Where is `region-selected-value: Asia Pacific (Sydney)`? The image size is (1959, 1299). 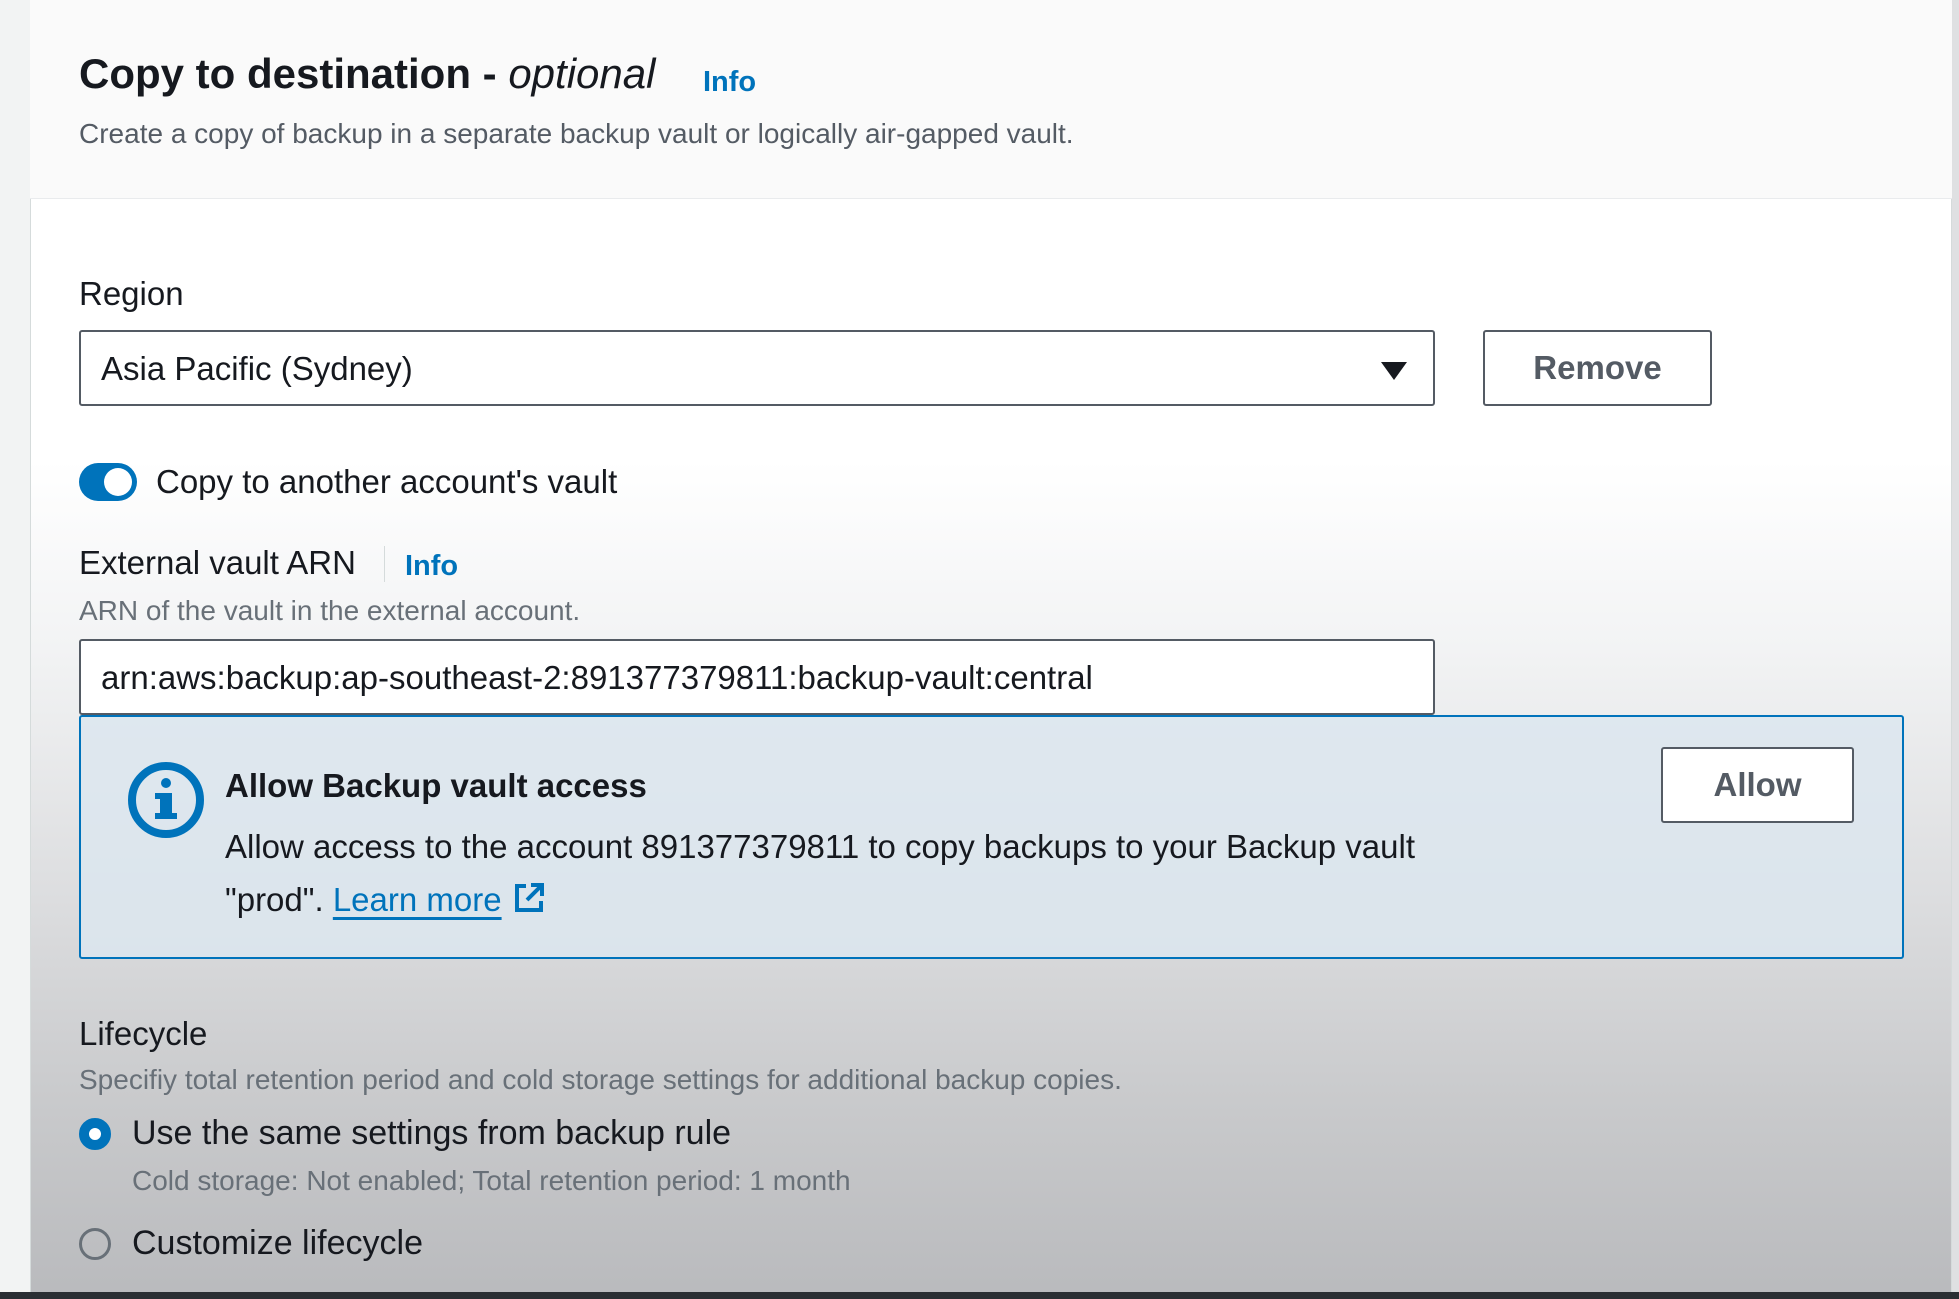
region-selected-value: Asia Pacific (Sydney) is located at coordinates (257, 368).